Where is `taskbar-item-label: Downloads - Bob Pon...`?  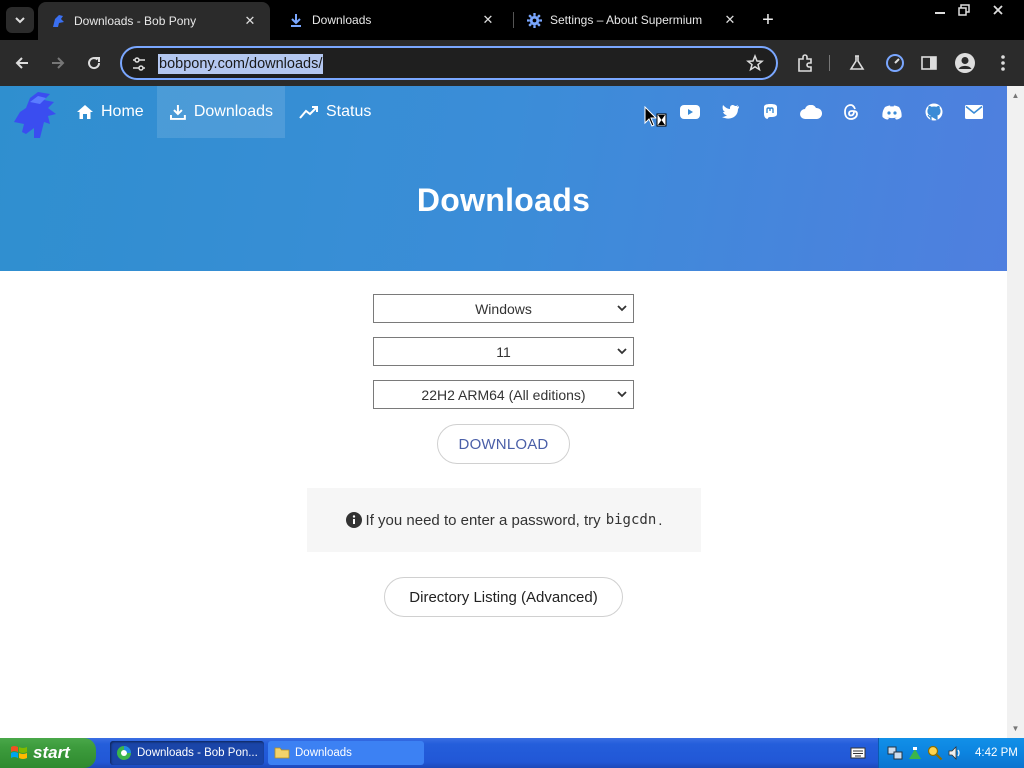 taskbar-item-label: Downloads - Bob Pon... is located at coordinates (197, 753).